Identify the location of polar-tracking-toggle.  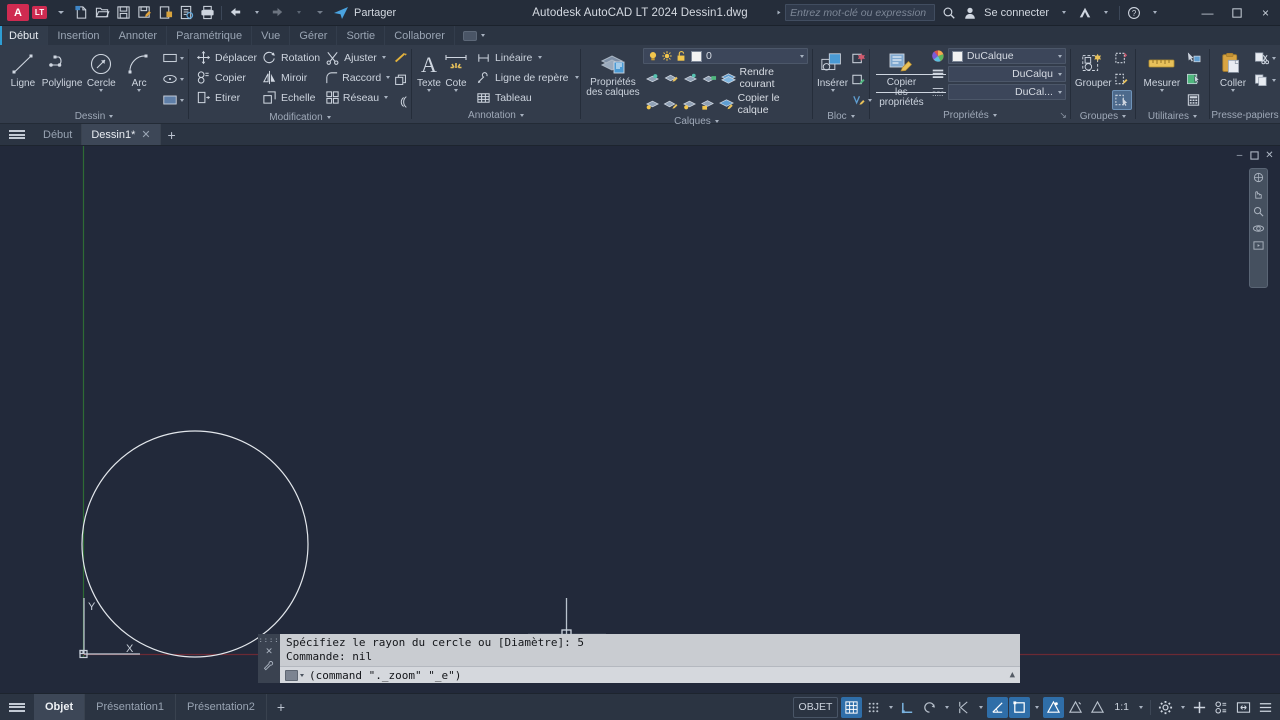
(929, 707).